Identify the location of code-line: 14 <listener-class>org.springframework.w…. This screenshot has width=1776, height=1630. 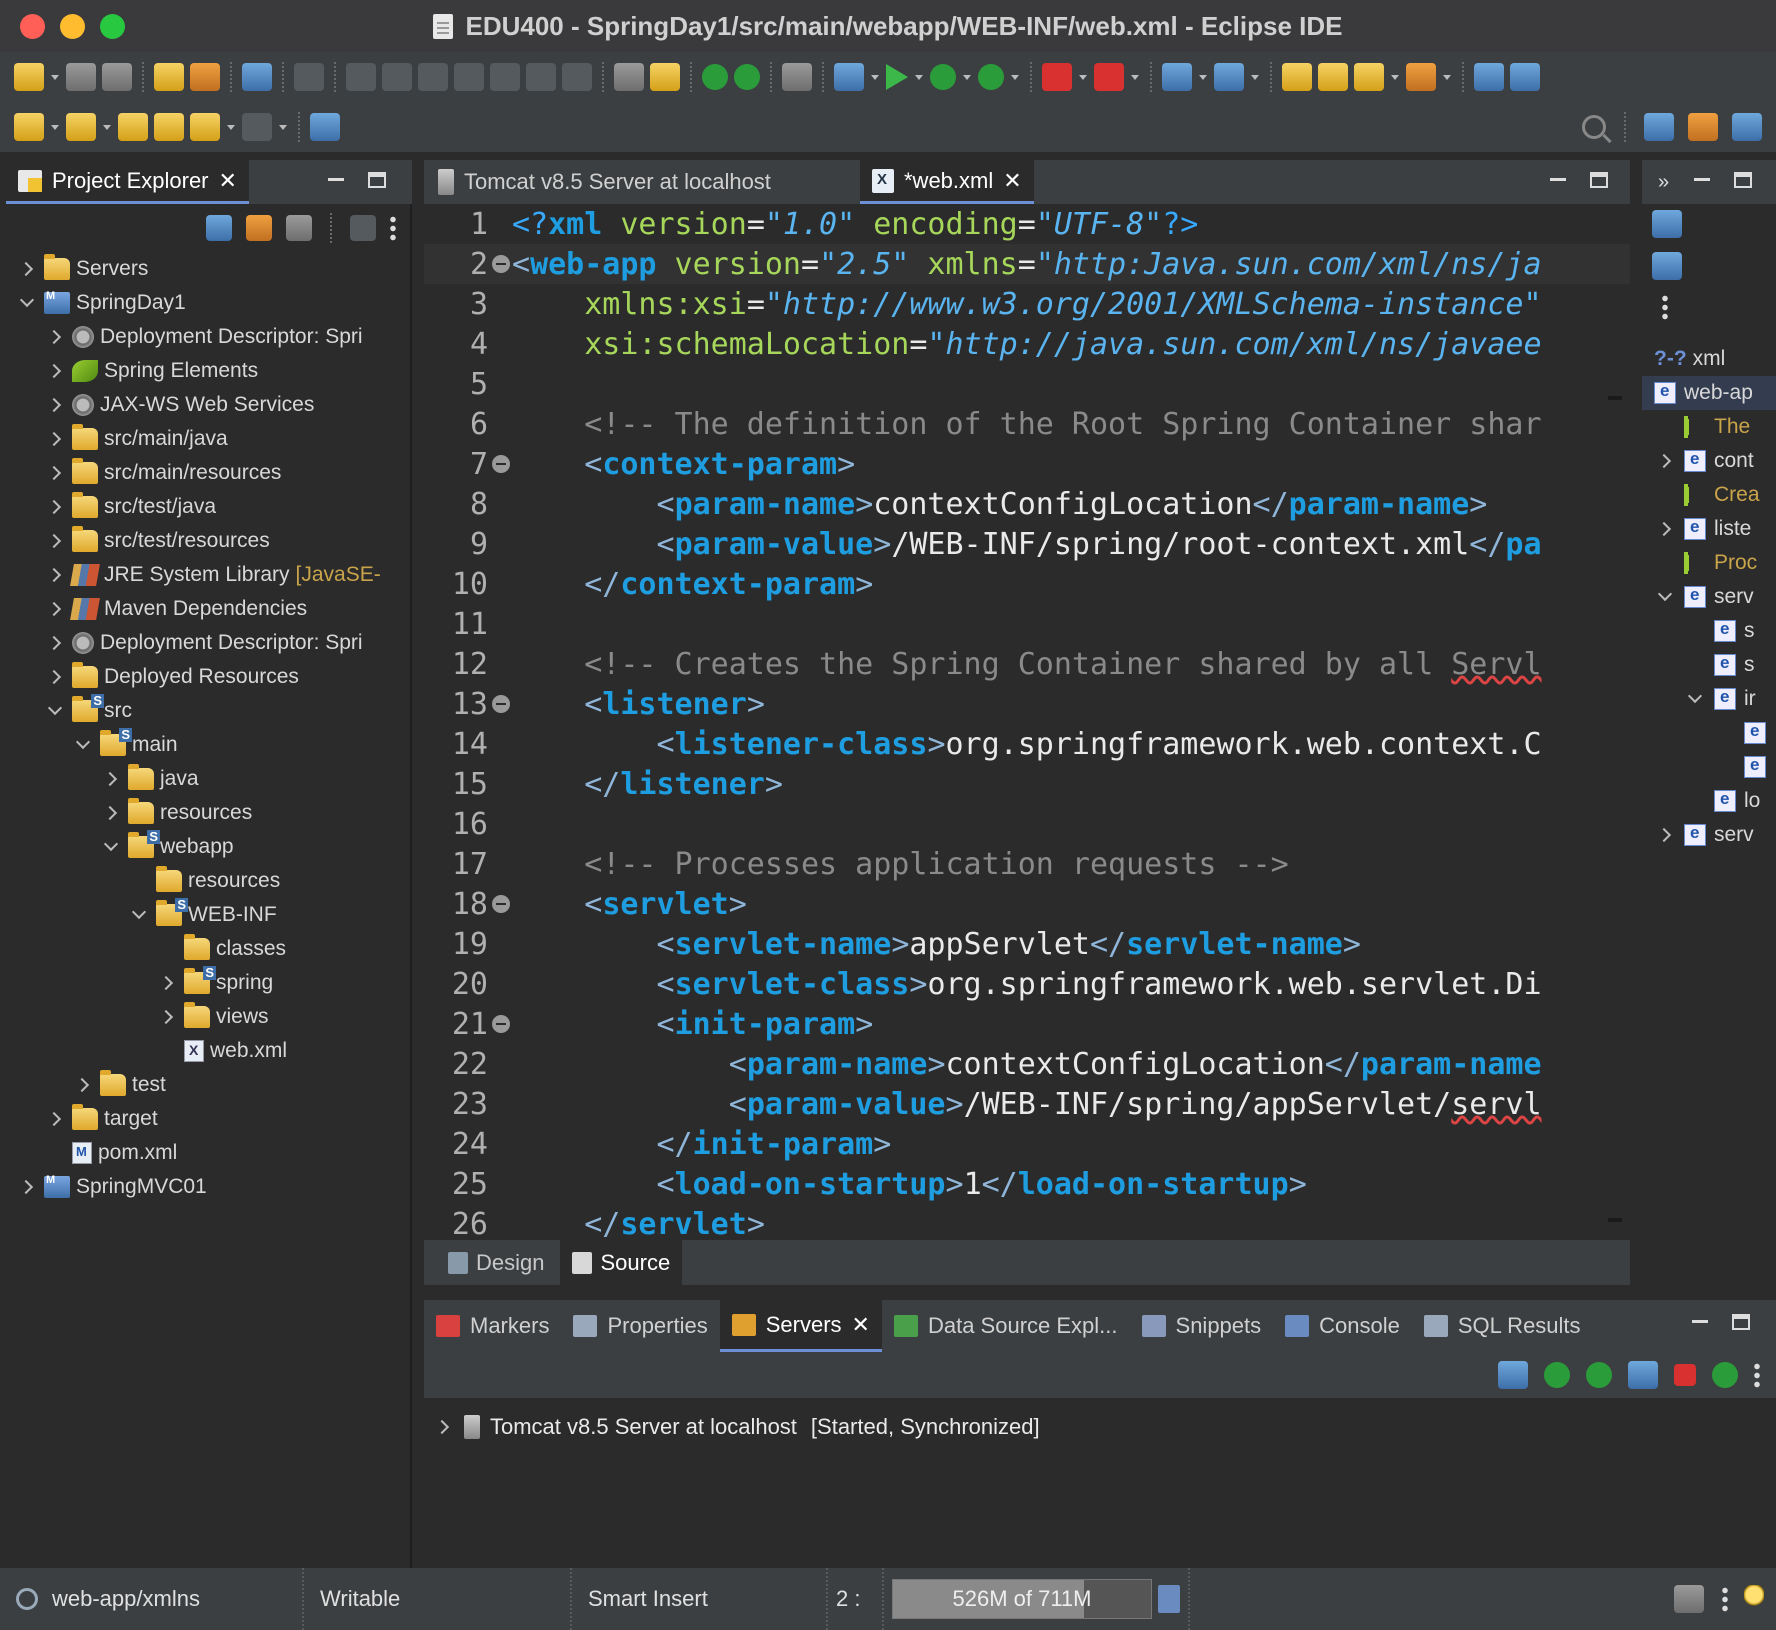
(1027, 744).